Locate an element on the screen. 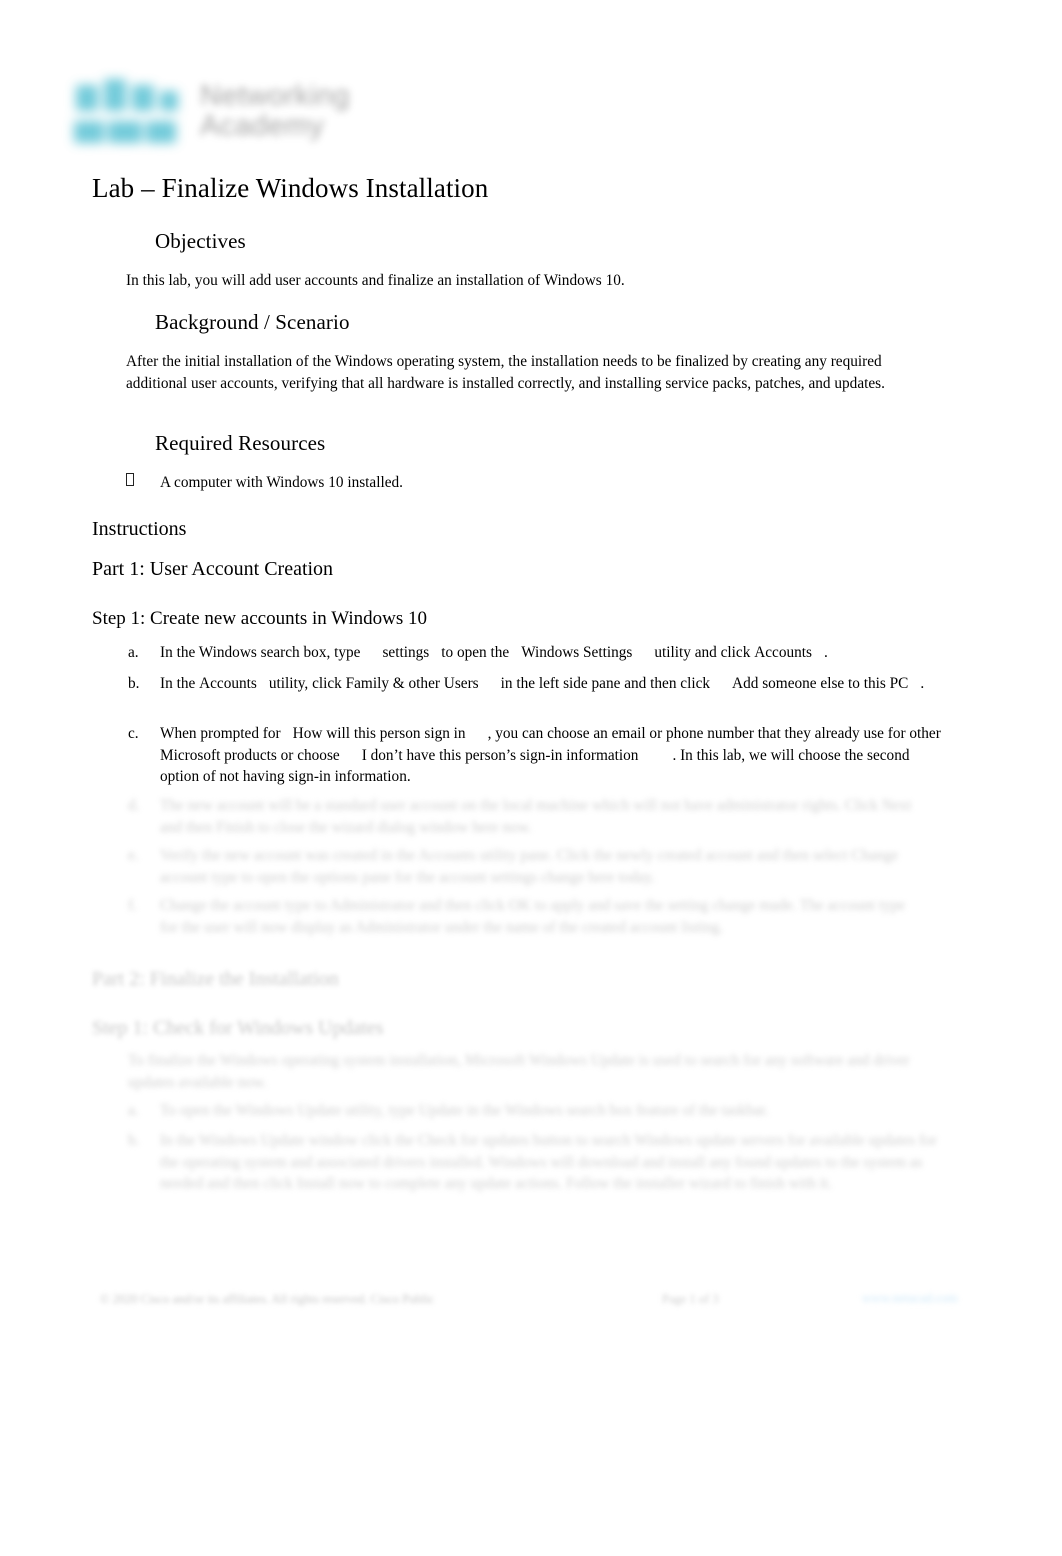  list-item: A computer with Windows 10 installed. is located at coordinates (264, 483).